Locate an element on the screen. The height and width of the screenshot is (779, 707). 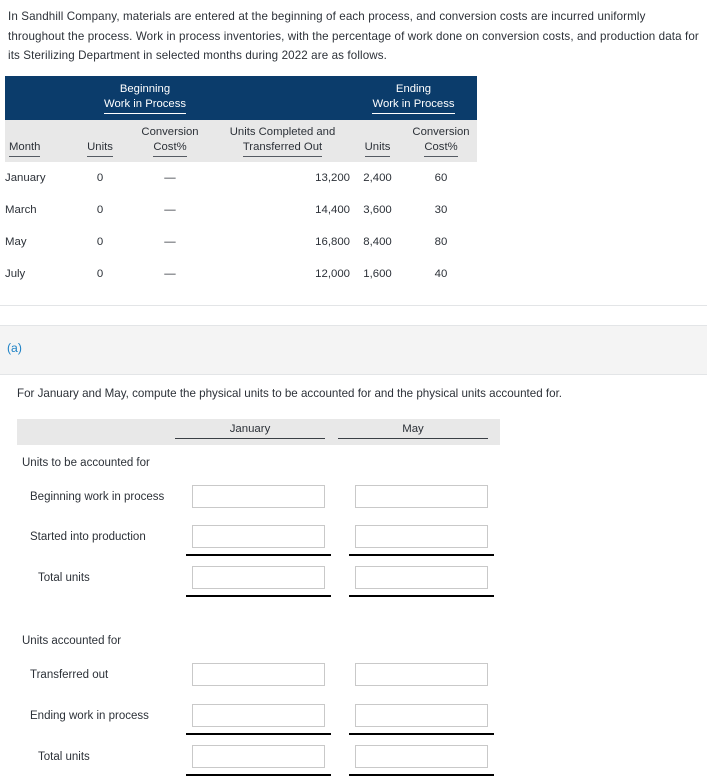
cell-transferred-out: 13,200 is located at coordinates (282, 178).